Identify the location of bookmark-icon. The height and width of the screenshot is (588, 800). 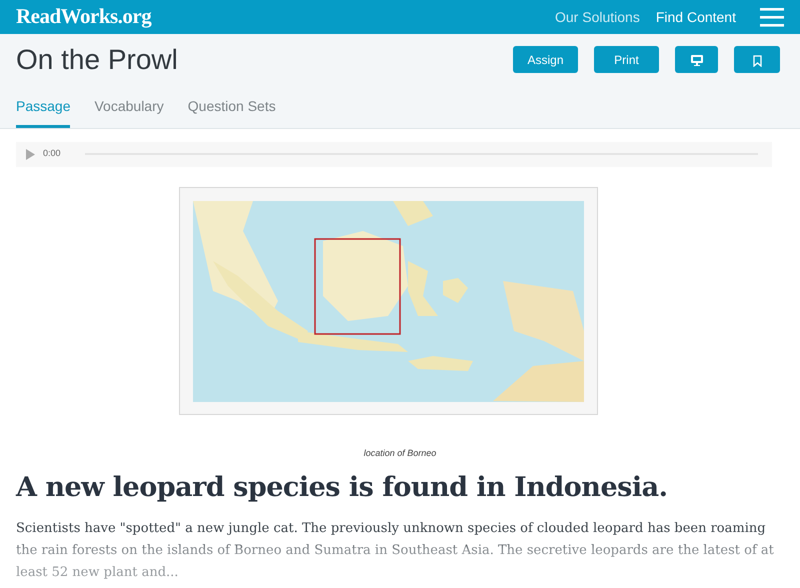
(757, 60).